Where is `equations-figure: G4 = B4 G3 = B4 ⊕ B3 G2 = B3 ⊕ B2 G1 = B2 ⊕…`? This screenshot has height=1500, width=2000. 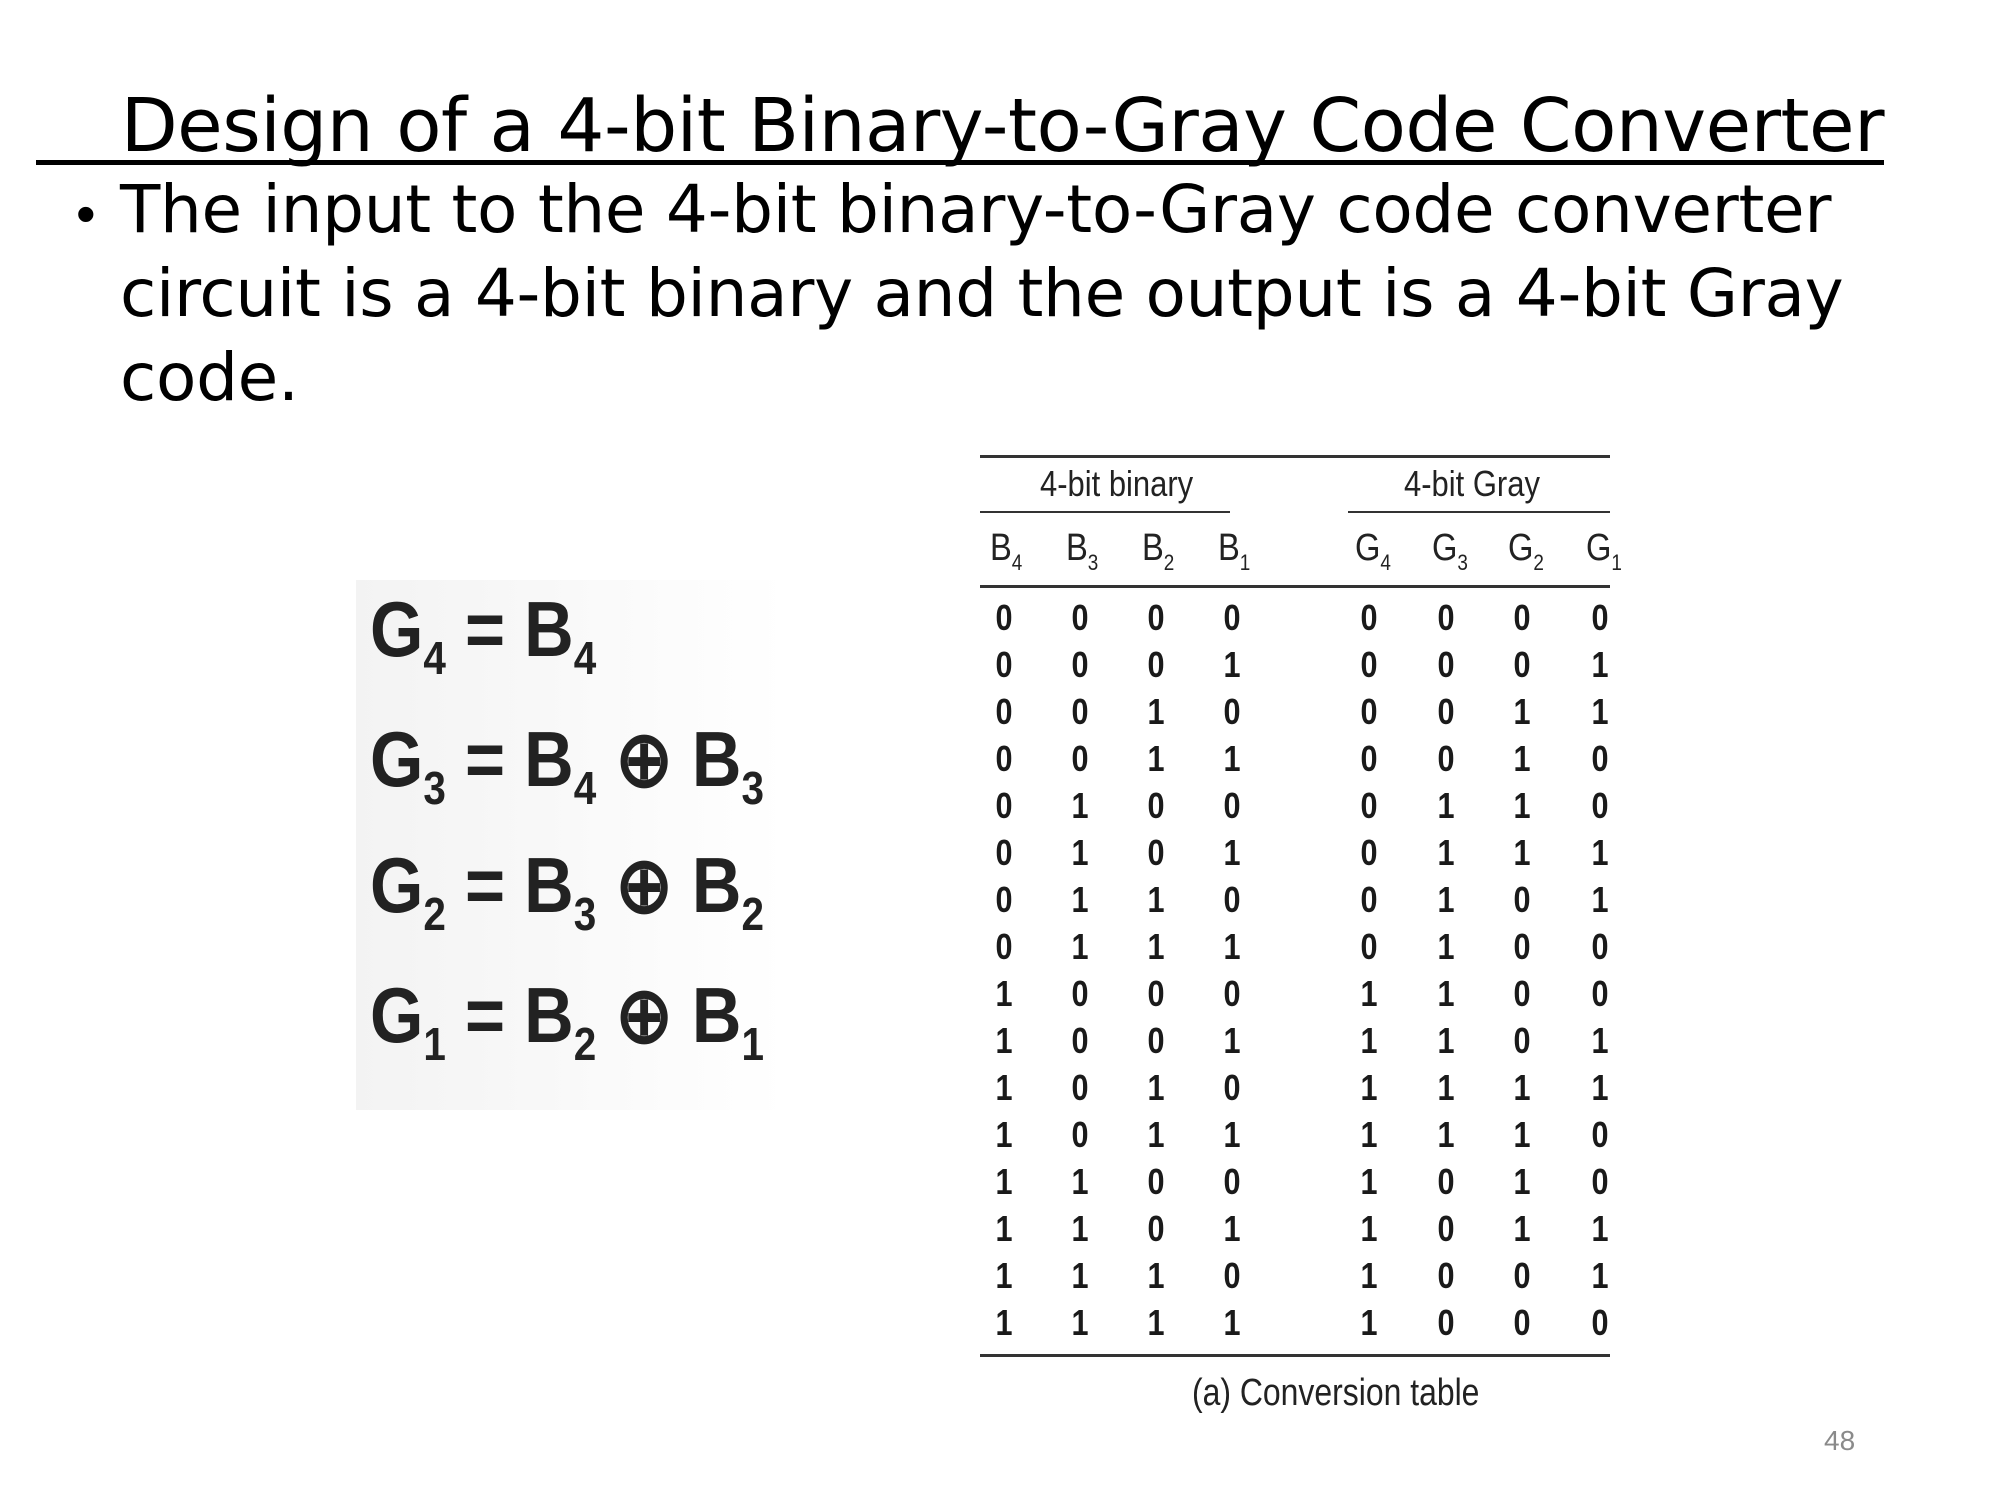 equations-figure: G4 = B4 G3 = B4 ⊕ B3 G2 = B3 ⊕ B2 G1 = B2 ⊕… is located at coordinates (571, 845).